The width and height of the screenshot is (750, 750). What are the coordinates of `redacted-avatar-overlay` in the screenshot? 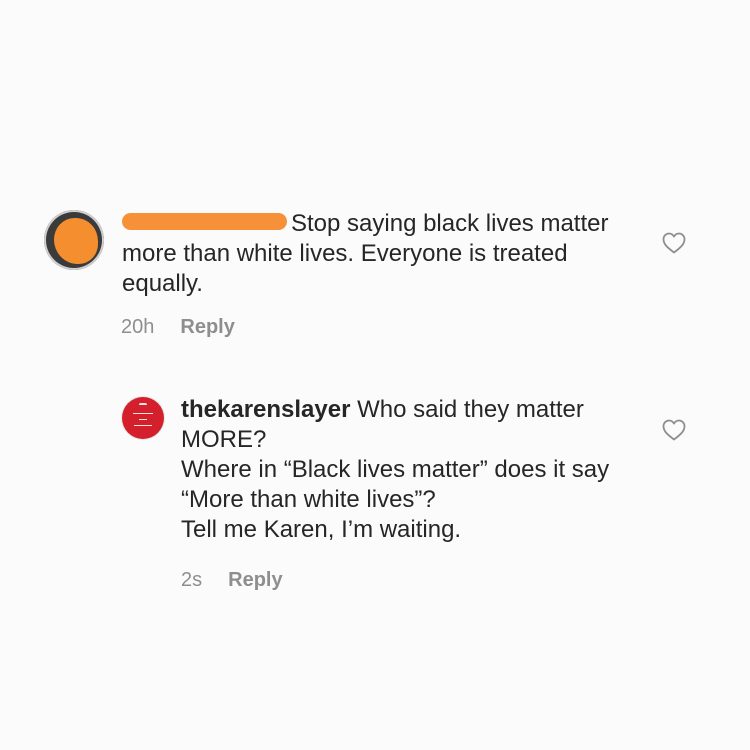 It's located at (76, 241).